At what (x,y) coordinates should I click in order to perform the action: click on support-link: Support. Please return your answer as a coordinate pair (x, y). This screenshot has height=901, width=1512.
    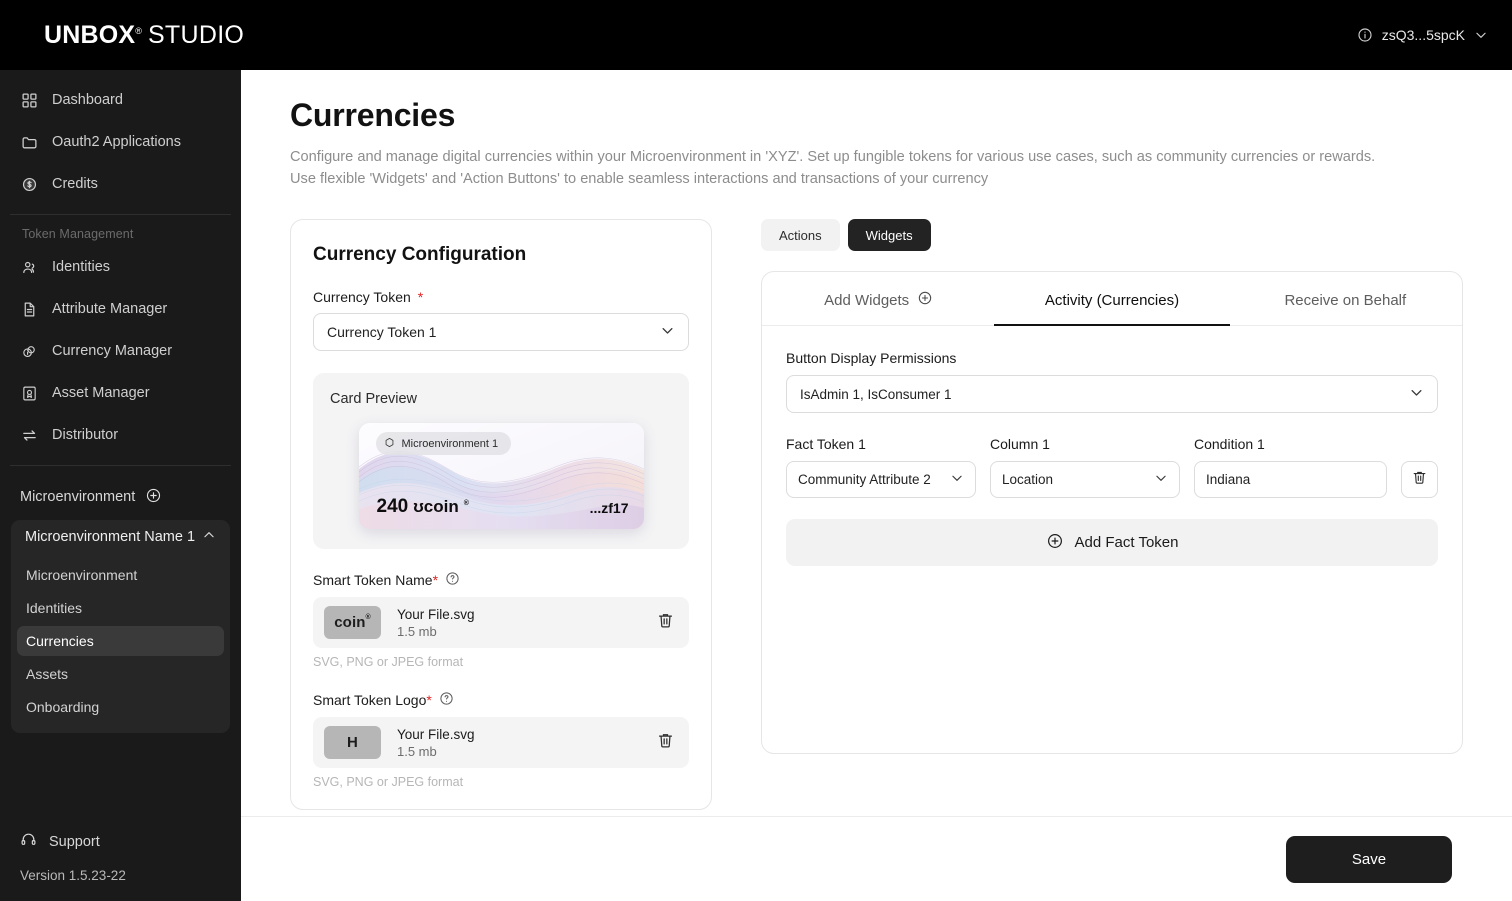
    Looking at the image, I should click on (130, 841).